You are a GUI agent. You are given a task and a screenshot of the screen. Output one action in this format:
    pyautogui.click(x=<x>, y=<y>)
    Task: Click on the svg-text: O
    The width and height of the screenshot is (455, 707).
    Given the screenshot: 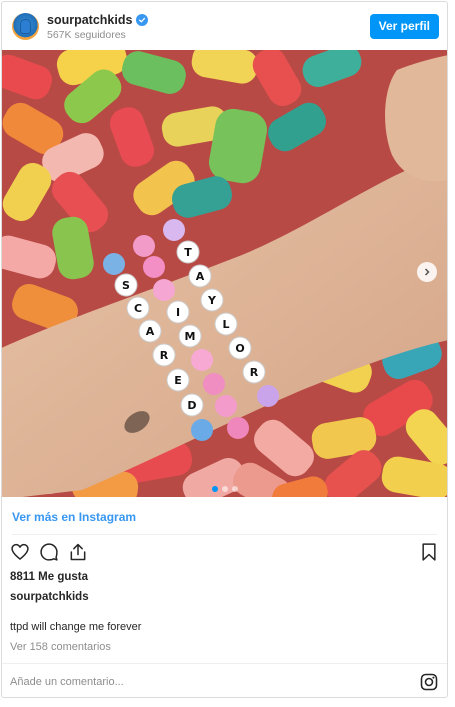 What is the action you would take?
    pyautogui.click(x=239, y=348)
    